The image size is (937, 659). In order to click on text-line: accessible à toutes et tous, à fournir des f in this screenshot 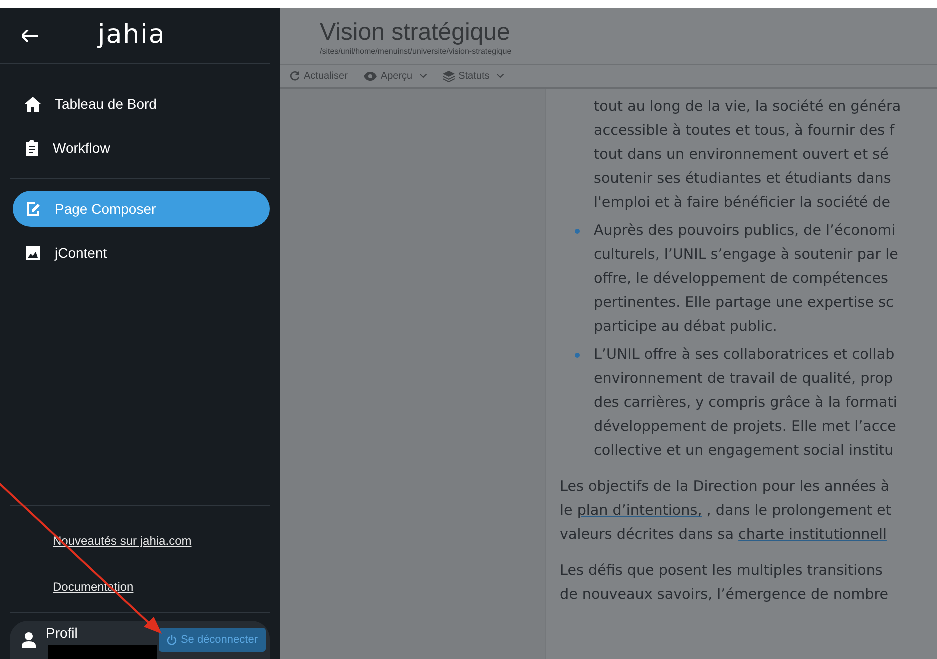, I will do `click(744, 132)`.